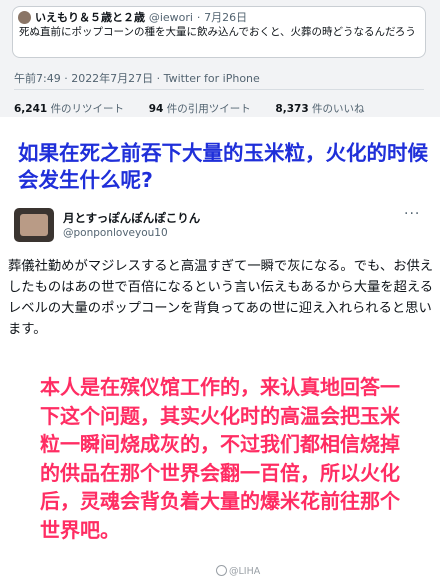 The height and width of the screenshot is (586, 440). What do you see at coordinates (225, 17) in the screenshot?
I see `quoted-tweet-date: 7月26日` at bounding box center [225, 17].